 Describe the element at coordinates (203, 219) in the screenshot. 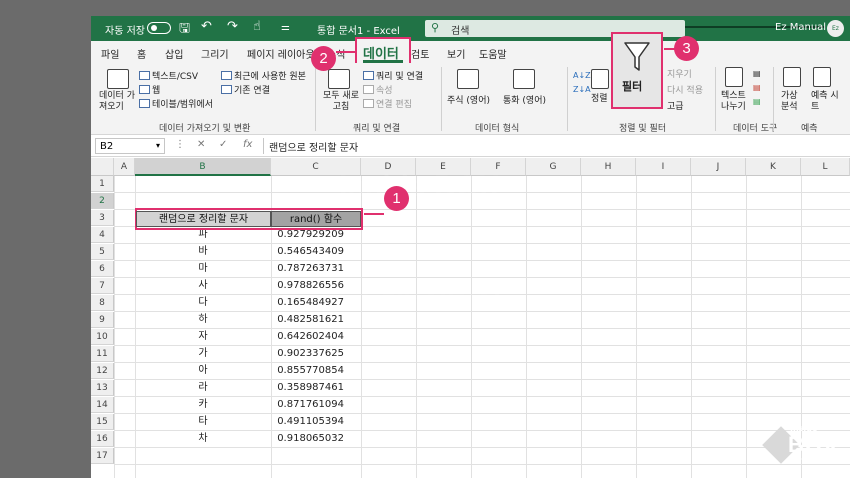

I see `cell-b2: 랜덤으로 정리할 문자` at that location.